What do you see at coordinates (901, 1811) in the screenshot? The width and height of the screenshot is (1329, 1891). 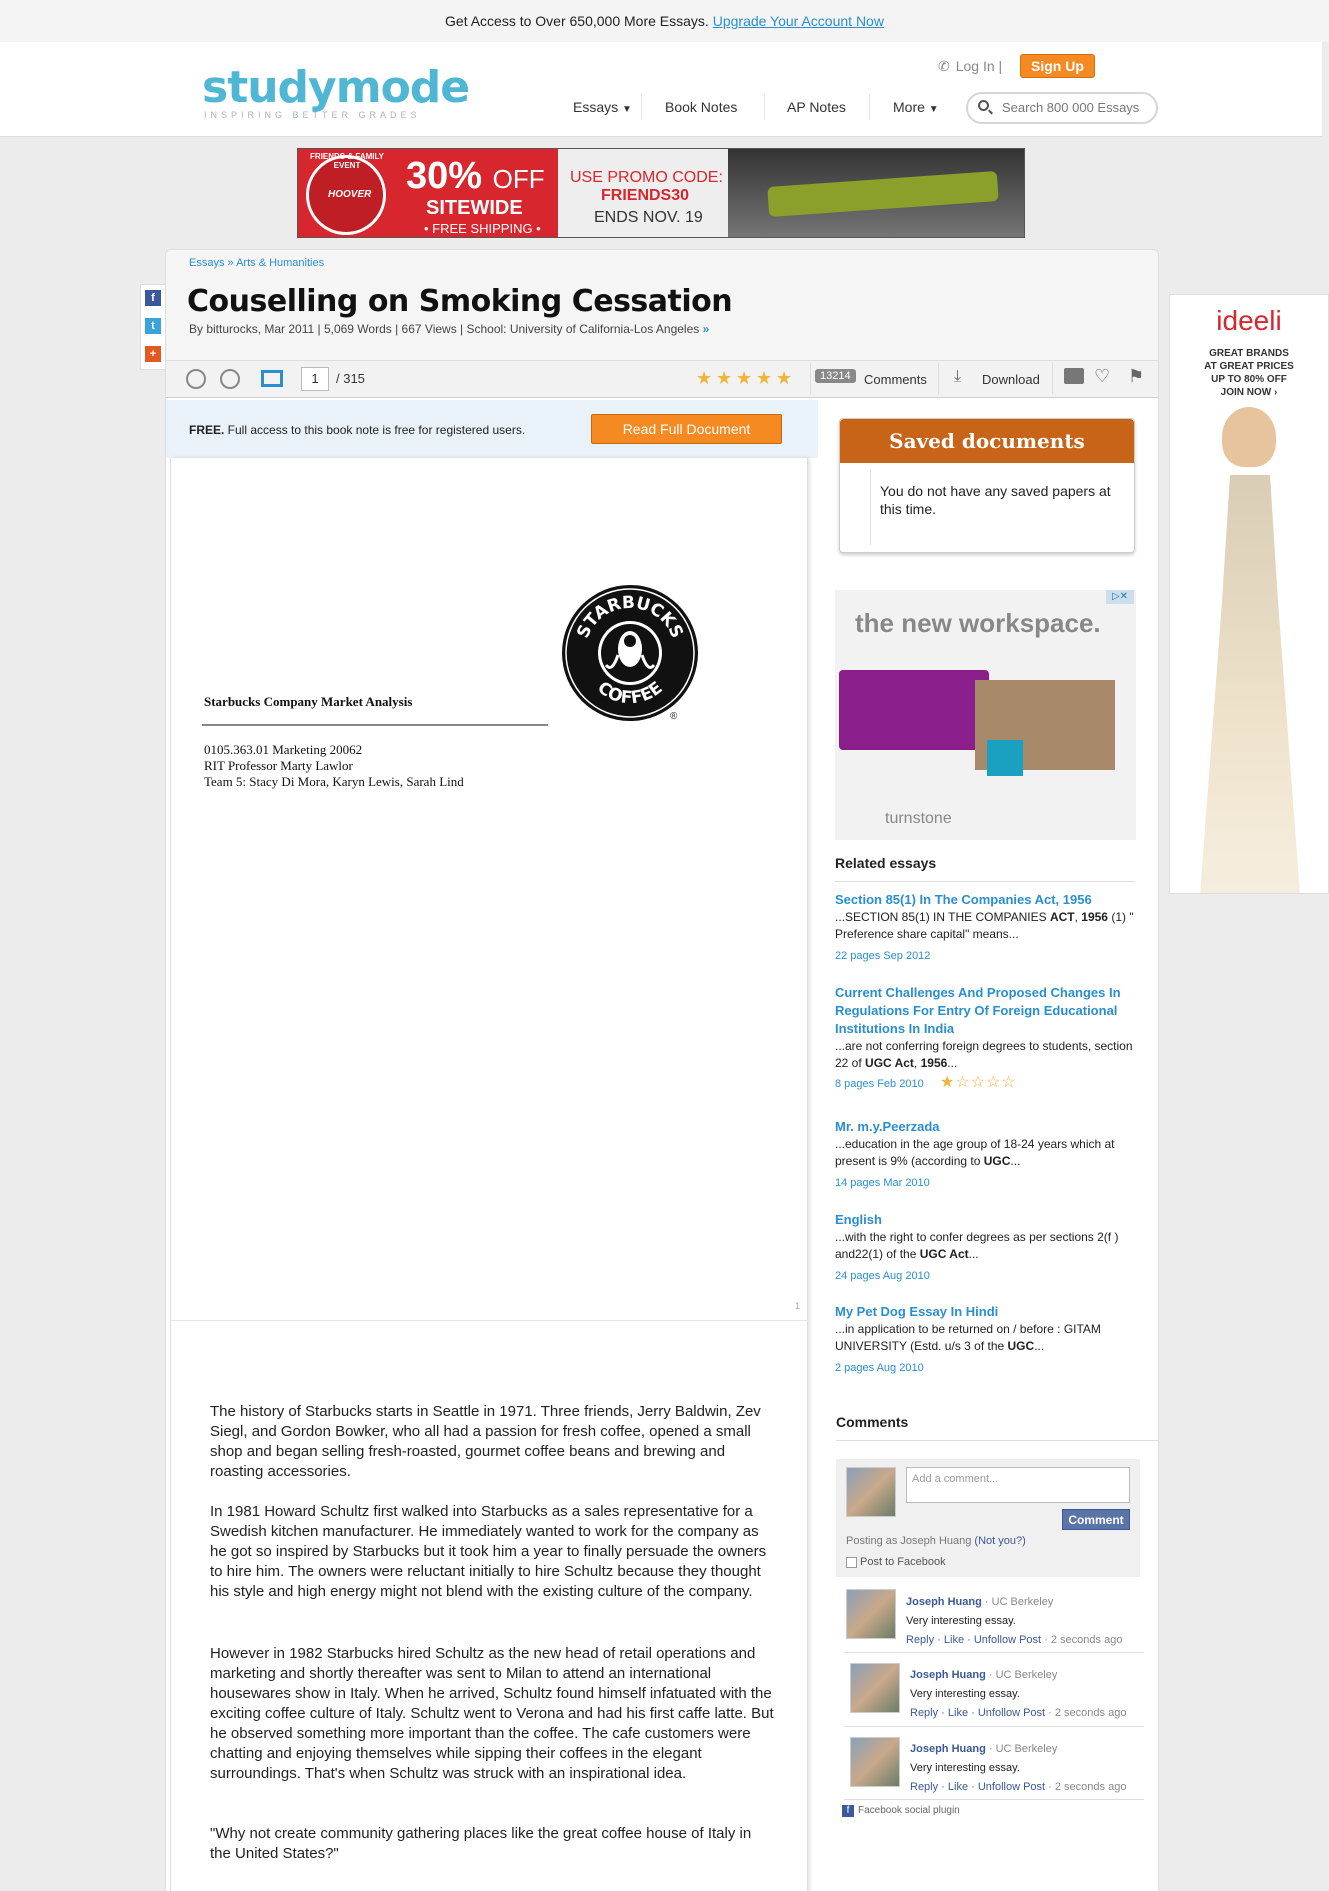 I see `facebook-social-plugin: f Facebook social plugin` at bounding box center [901, 1811].